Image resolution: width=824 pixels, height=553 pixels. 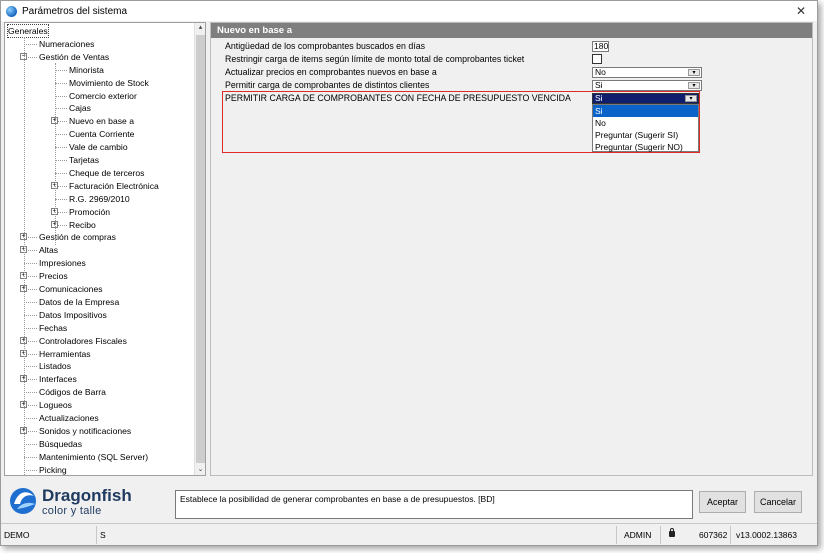 I want to click on tree-item: Logueos, so click(x=55, y=405).